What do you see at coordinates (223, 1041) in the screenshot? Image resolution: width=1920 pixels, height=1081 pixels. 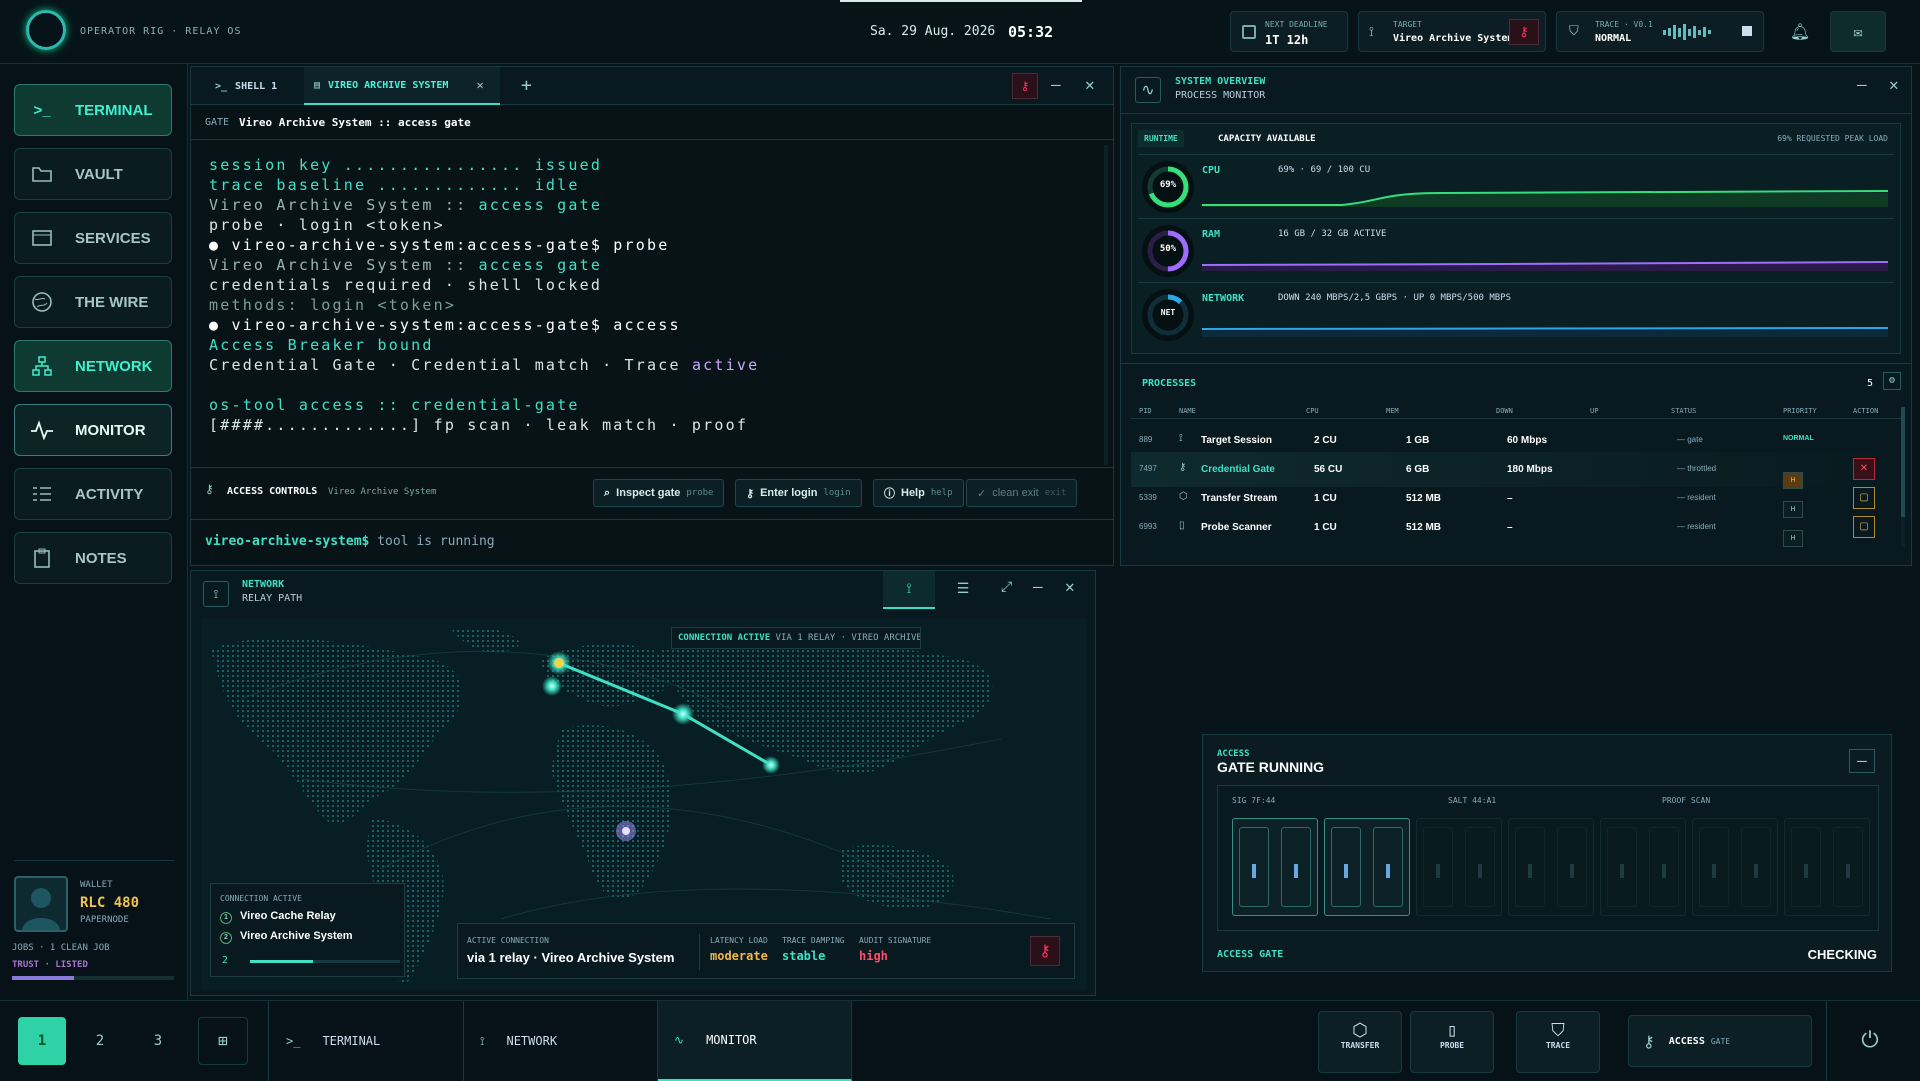 I see `workspace-grid-button: ⊞` at bounding box center [223, 1041].